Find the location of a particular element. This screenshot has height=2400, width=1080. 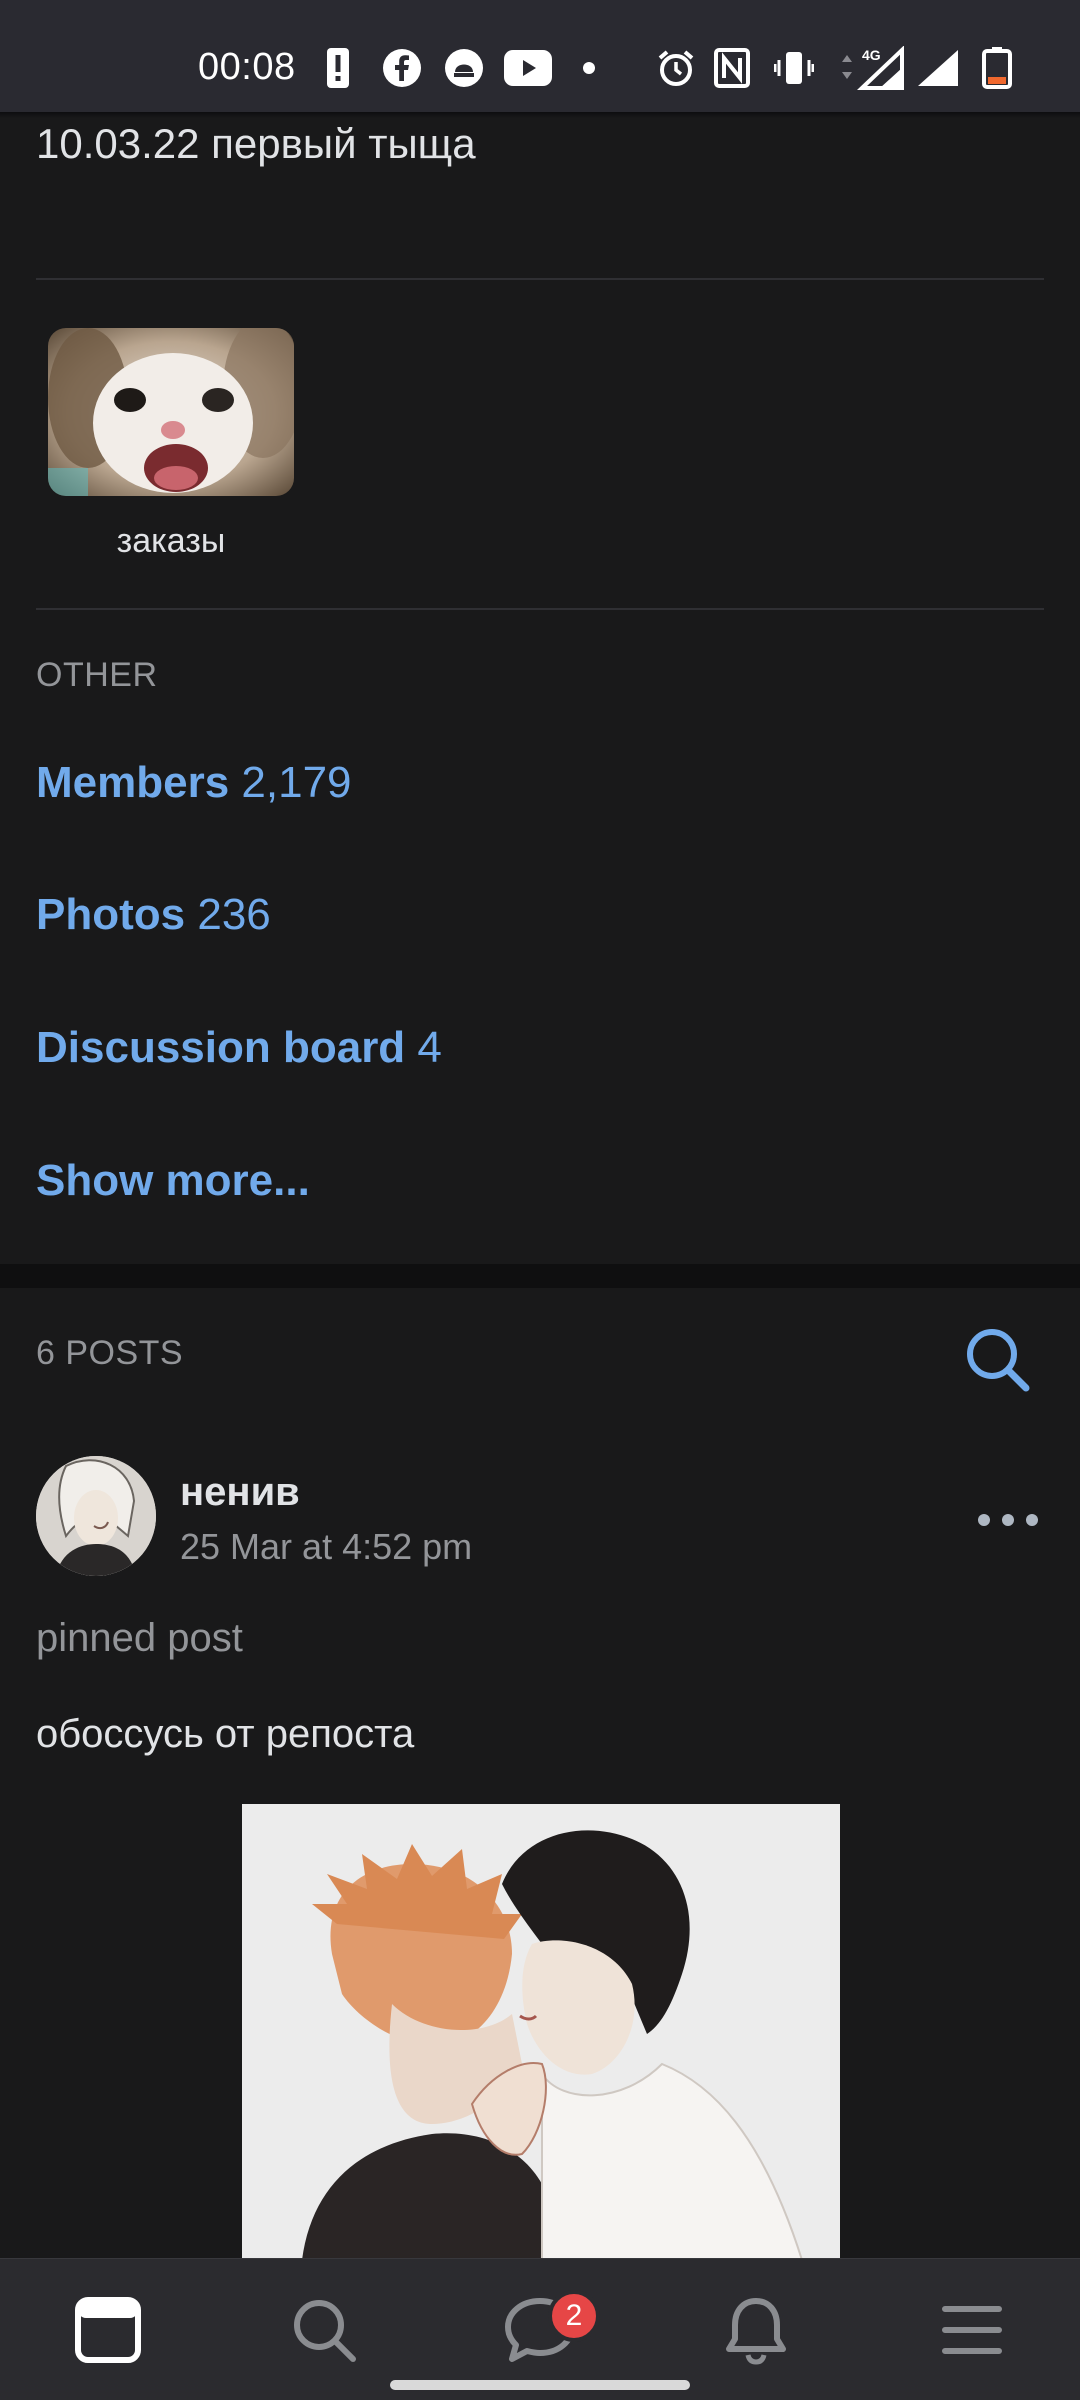

author-avatar-image is located at coordinates (96, 1516).